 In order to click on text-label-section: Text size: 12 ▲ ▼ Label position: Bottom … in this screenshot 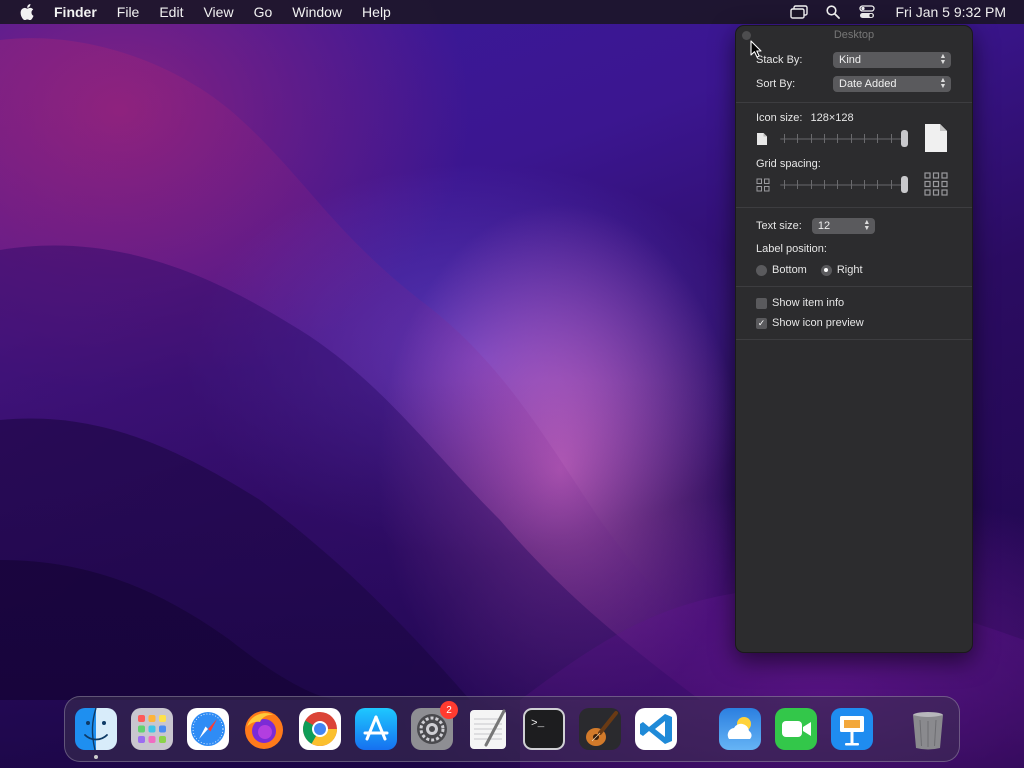, I will do `click(854, 247)`.